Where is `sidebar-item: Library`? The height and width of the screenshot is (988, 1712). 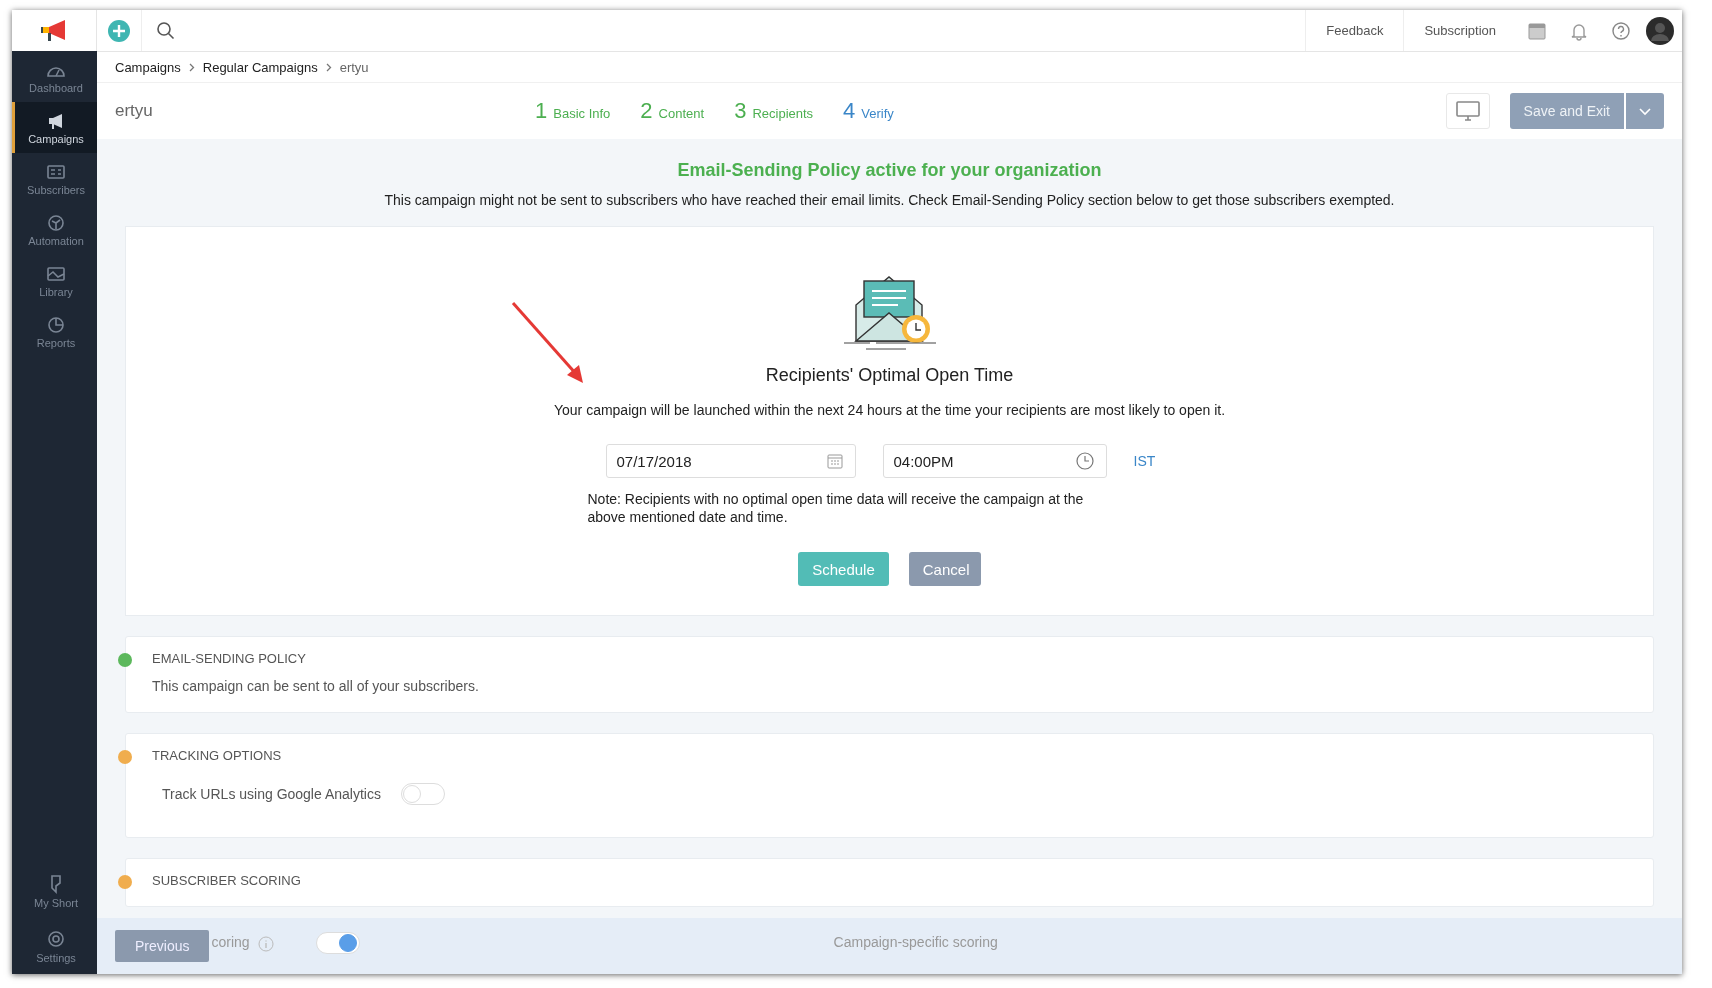 sidebar-item: Library is located at coordinates (54, 280).